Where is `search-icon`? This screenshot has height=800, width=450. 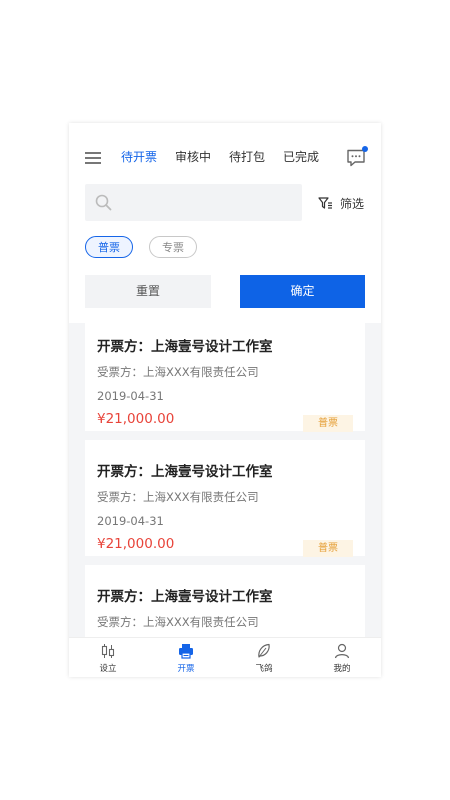 search-icon is located at coordinates (103, 202).